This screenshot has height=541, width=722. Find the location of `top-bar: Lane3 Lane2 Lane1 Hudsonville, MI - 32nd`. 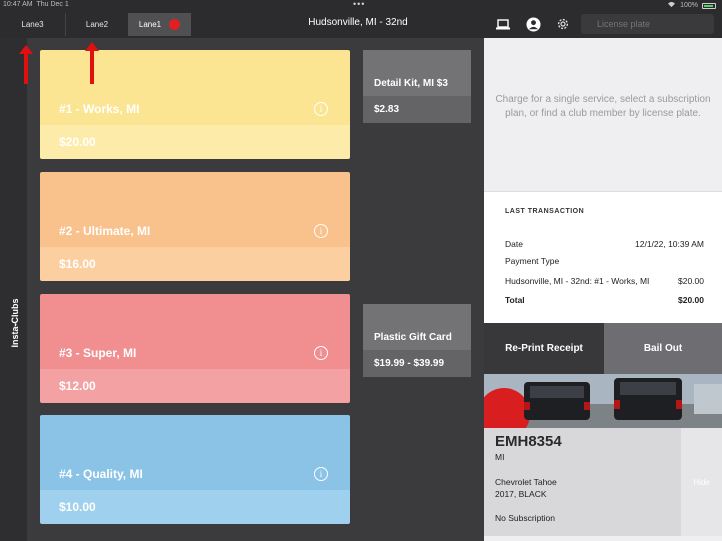

top-bar: Lane3 Lane2 Lane1 Hudsonville, MI - 32nd is located at coordinates (361, 24).